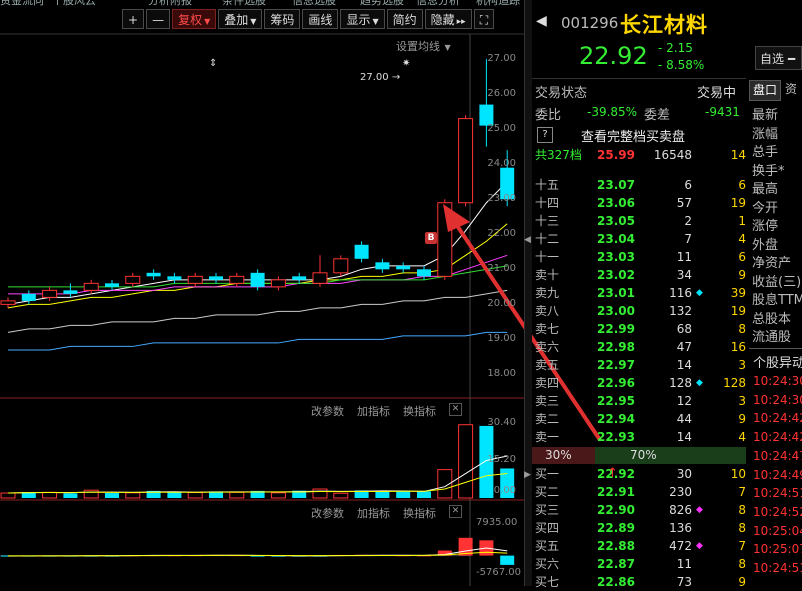 This screenshot has width=802, height=591. What do you see at coordinates (547, 510) in the screenshot?
I see `buy-level-label: 买三` at bounding box center [547, 510].